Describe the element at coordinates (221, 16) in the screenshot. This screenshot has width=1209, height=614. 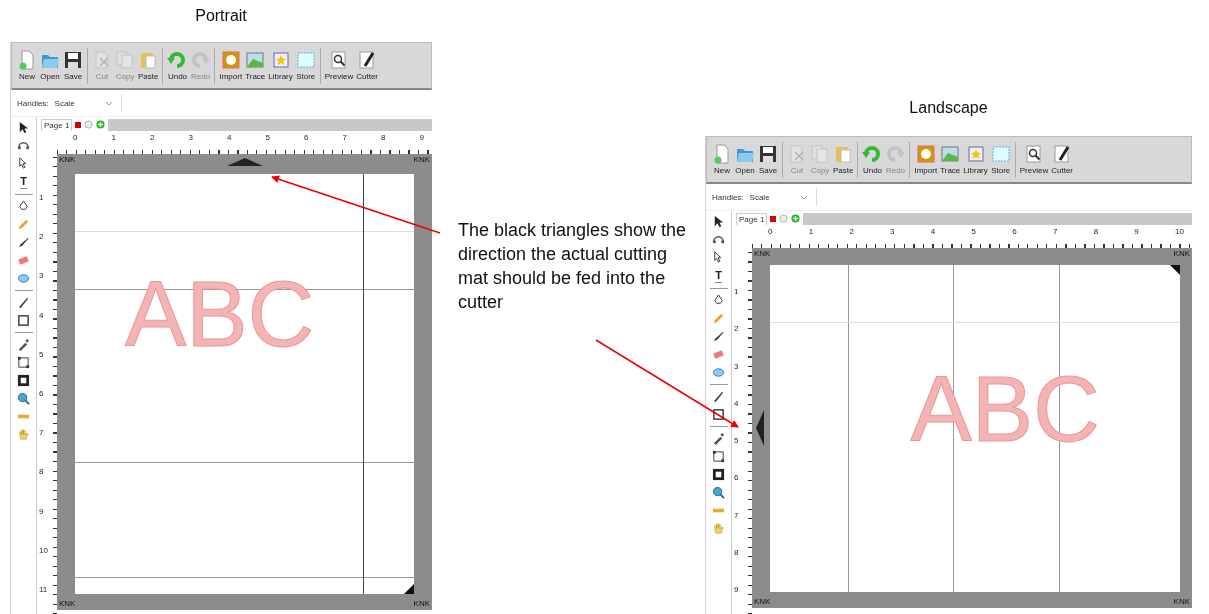
I see `panel-title: Portrait` at that location.